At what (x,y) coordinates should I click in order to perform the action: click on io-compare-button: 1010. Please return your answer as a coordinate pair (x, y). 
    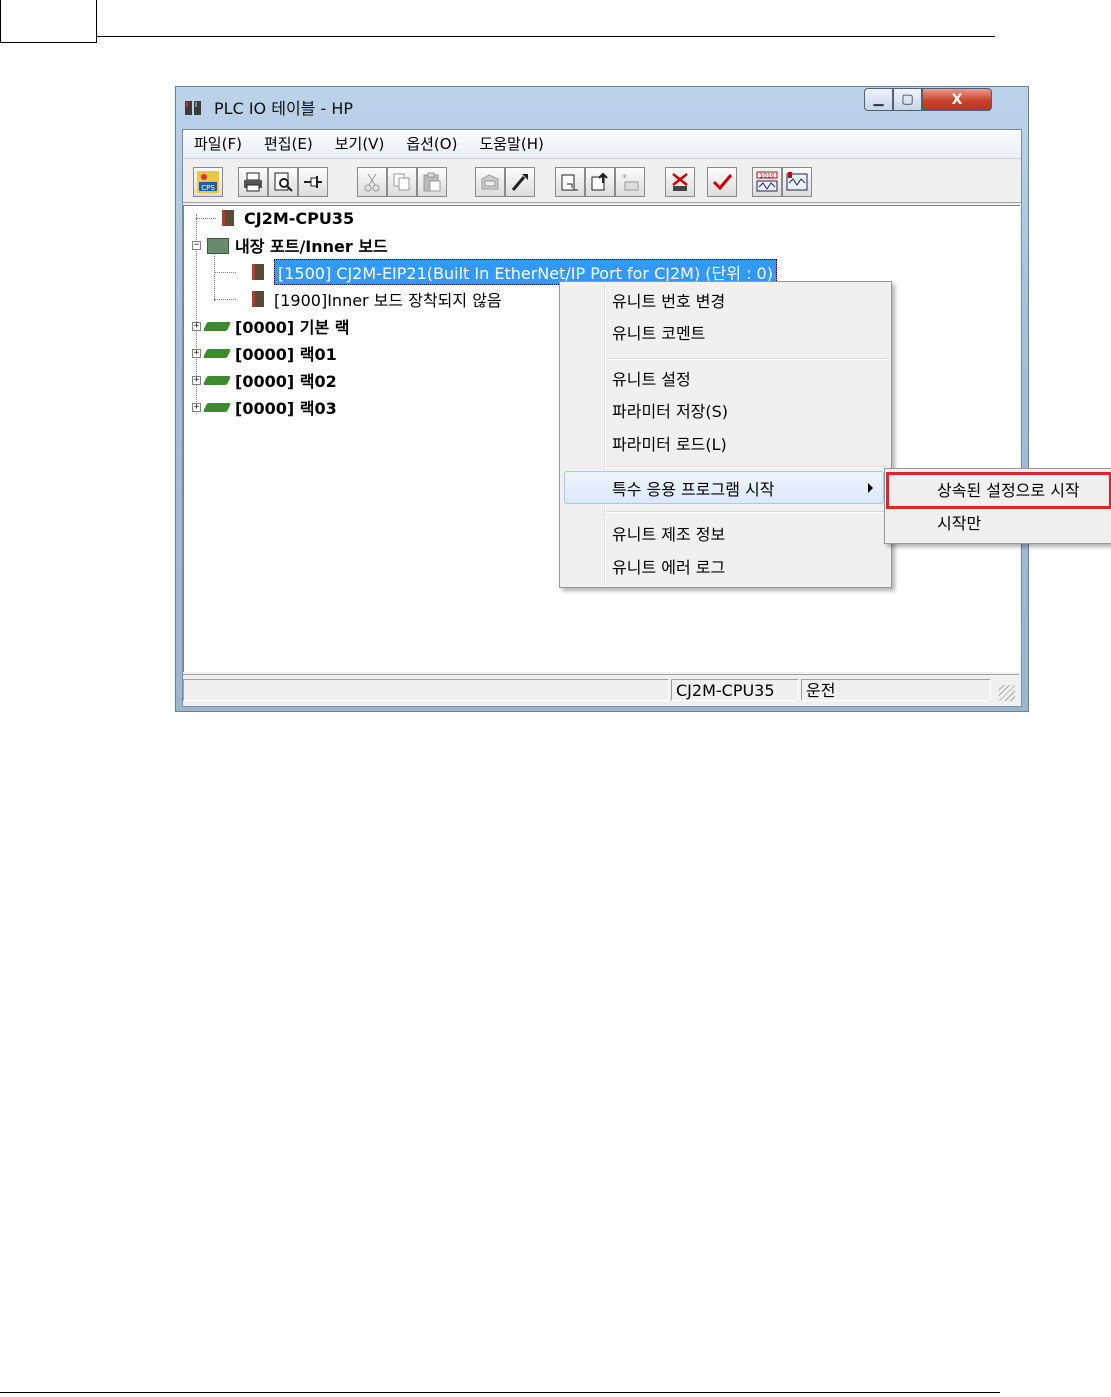
    Looking at the image, I should click on (767, 182).